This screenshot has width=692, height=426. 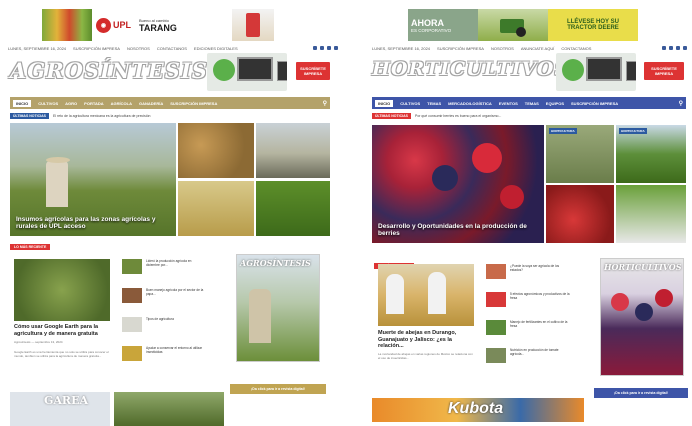 I want to click on site-logo: AGROSÍNTESIS, so click(x=109, y=70).